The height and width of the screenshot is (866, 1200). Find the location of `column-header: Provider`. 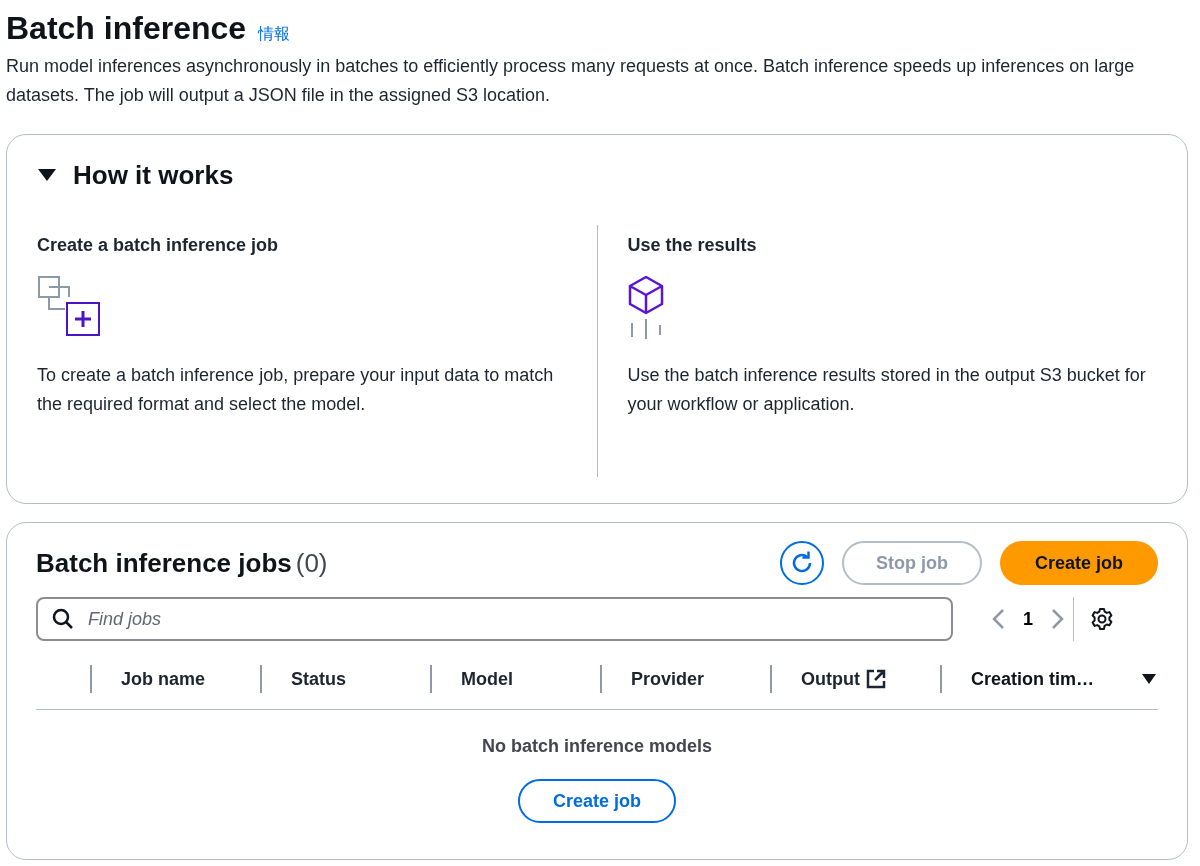

column-header: Provider is located at coordinates (668, 679).